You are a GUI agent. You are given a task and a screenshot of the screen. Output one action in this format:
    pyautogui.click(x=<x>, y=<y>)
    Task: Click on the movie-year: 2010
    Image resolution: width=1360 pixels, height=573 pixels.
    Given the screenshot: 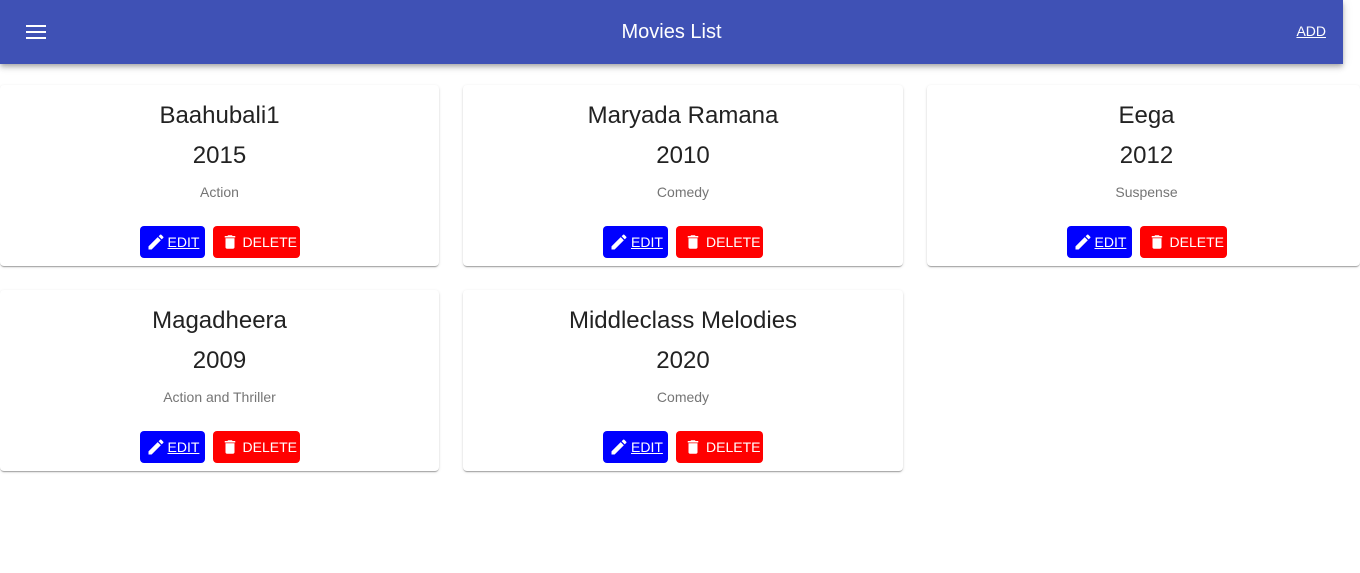 What is the action you would take?
    pyautogui.click(x=683, y=155)
    